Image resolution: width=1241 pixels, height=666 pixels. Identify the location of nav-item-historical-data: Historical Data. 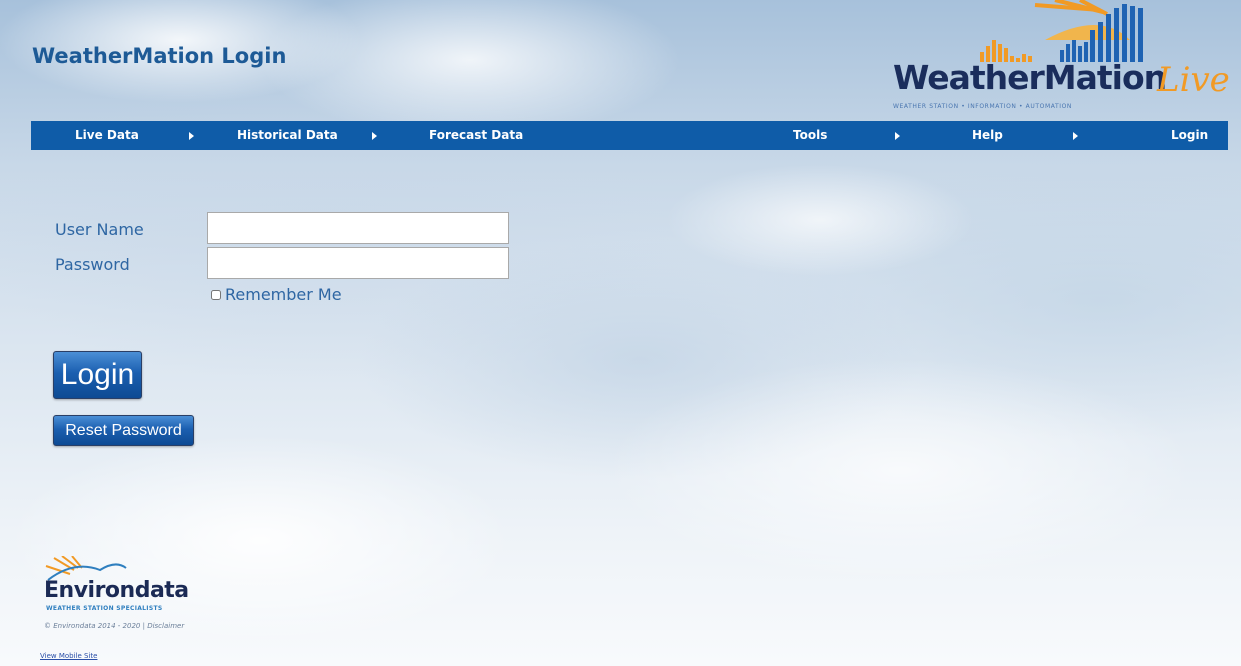
(287, 135).